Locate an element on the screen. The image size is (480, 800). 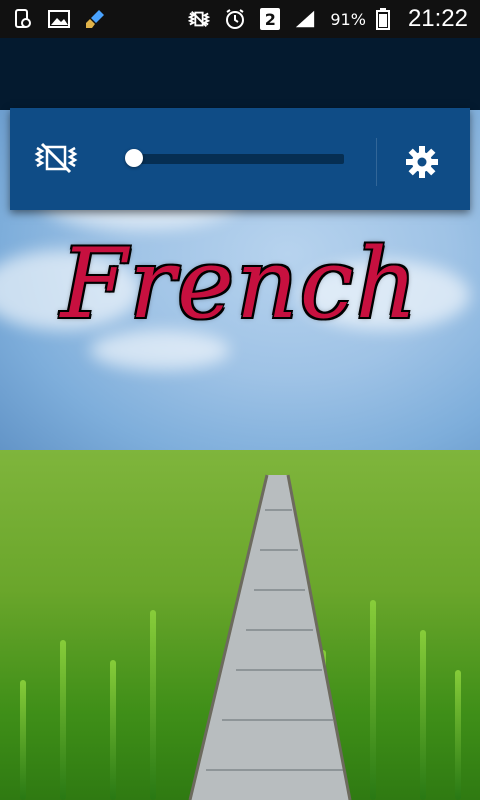
slider-track is located at coordinates (236, 159).